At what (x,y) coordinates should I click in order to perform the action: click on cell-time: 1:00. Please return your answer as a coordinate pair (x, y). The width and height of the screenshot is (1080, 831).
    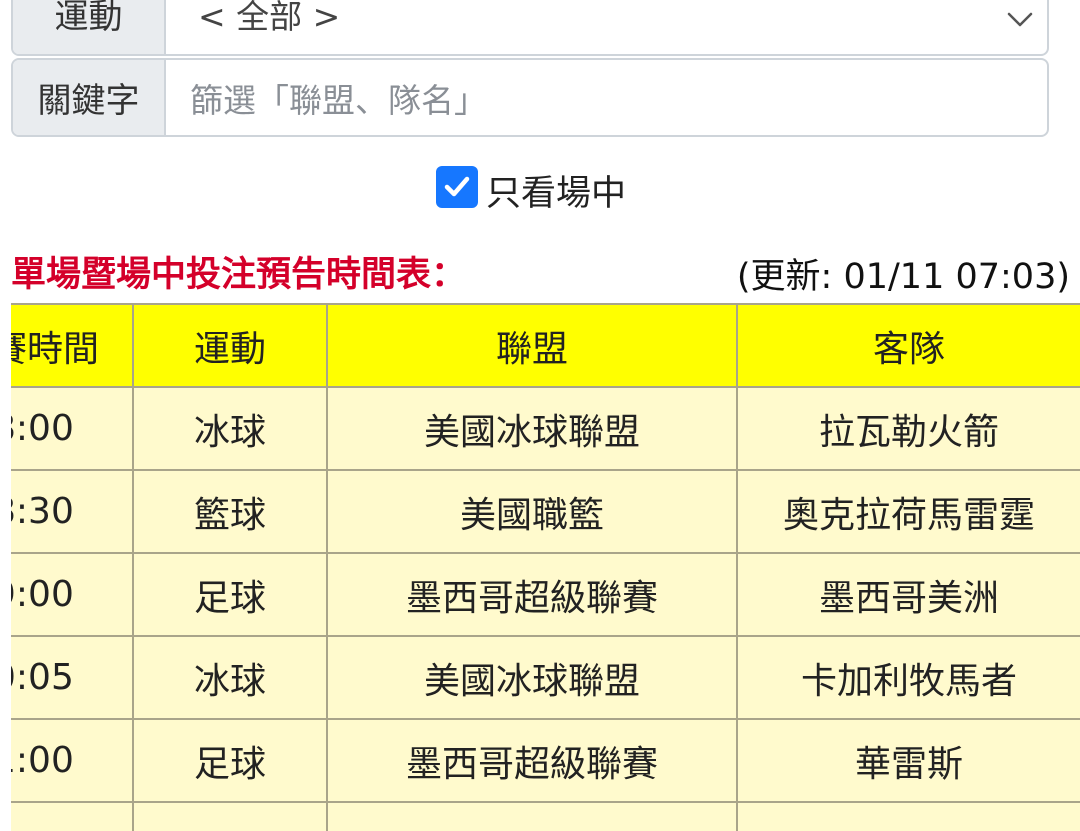
    Looking at the image, I should click on (72, 760).